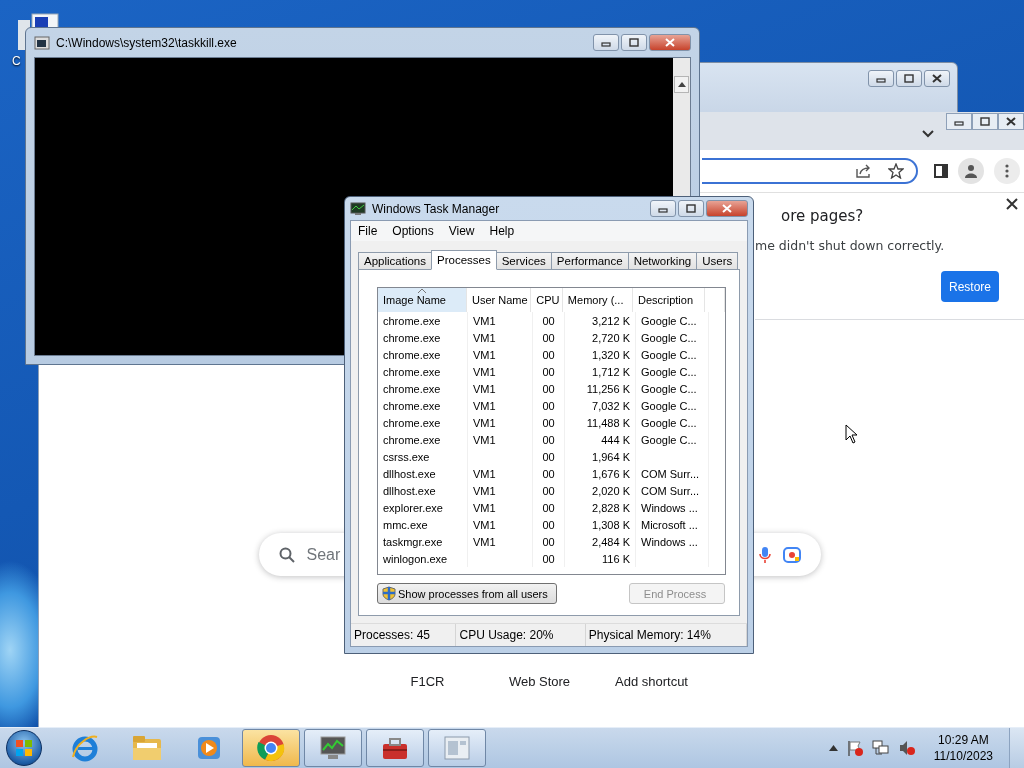  I want to click on camera-icon, so click(791, 554).